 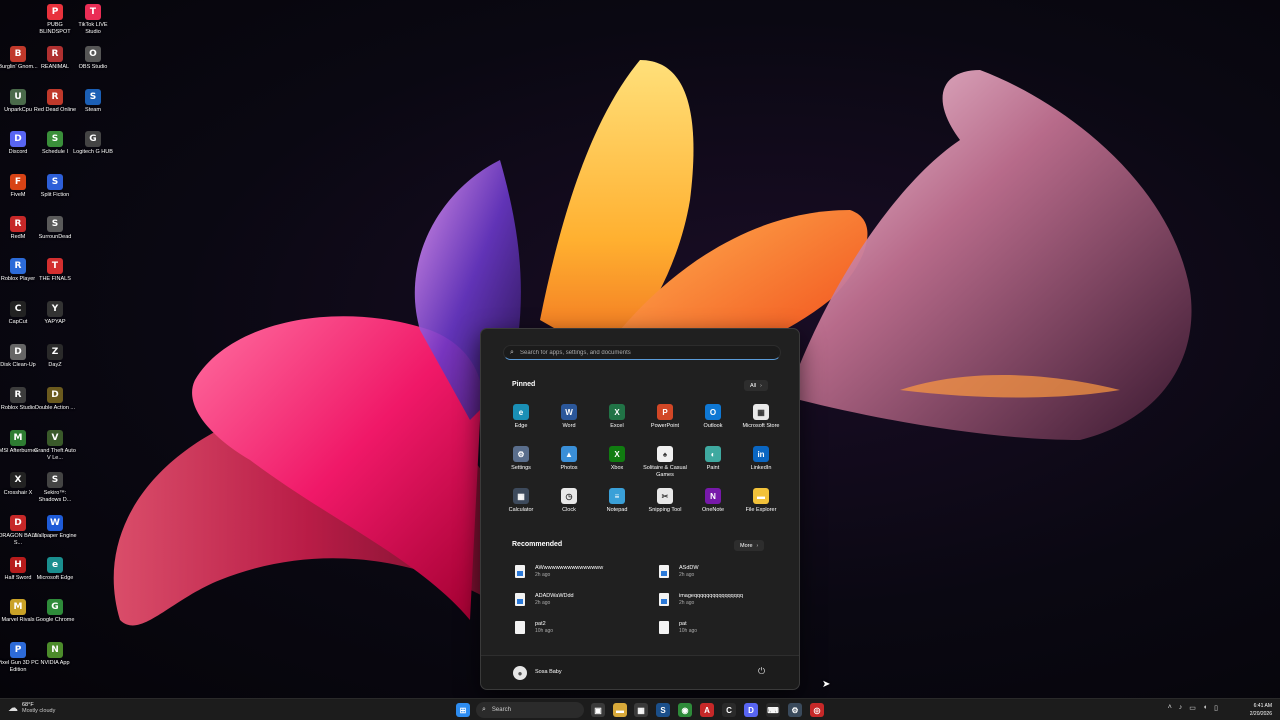 I want to click on pinned-app: N OneNote, so click(x=713, y=501).